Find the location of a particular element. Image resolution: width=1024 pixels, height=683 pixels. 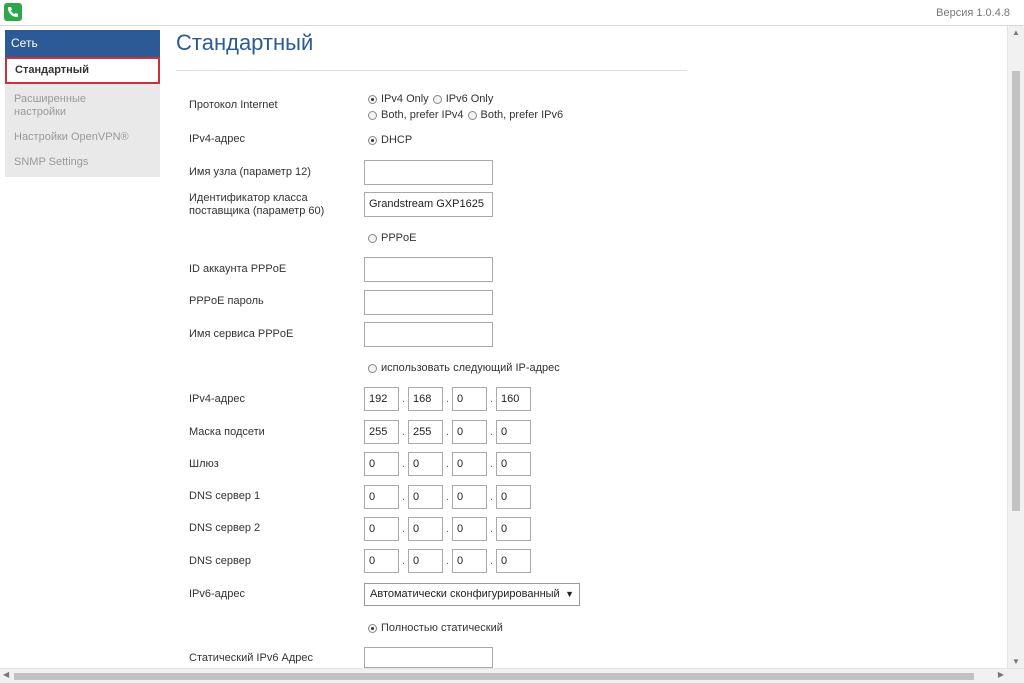

ipv6-label: IPv6-адрес is located at coordinates (217, 594).